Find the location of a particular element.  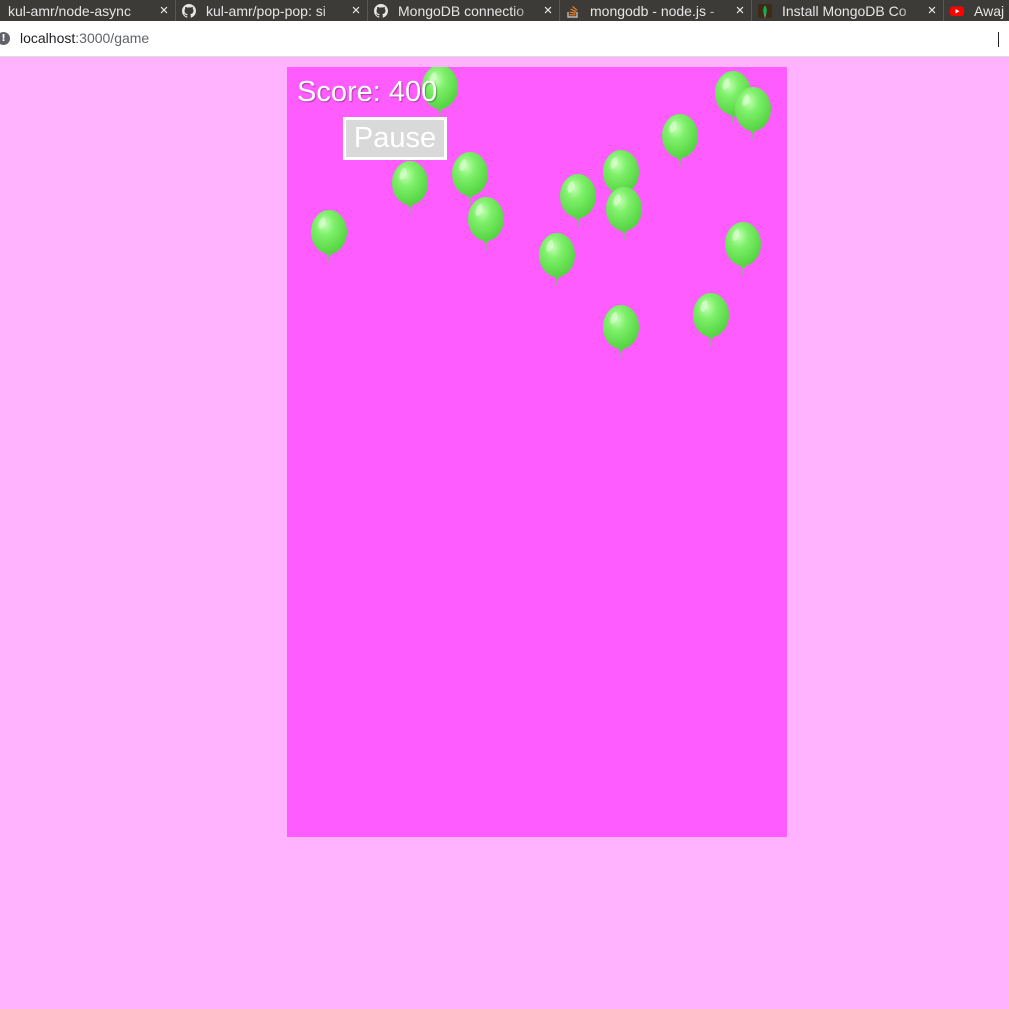

url-path: :3000/game is located at coordinates (112, 38).